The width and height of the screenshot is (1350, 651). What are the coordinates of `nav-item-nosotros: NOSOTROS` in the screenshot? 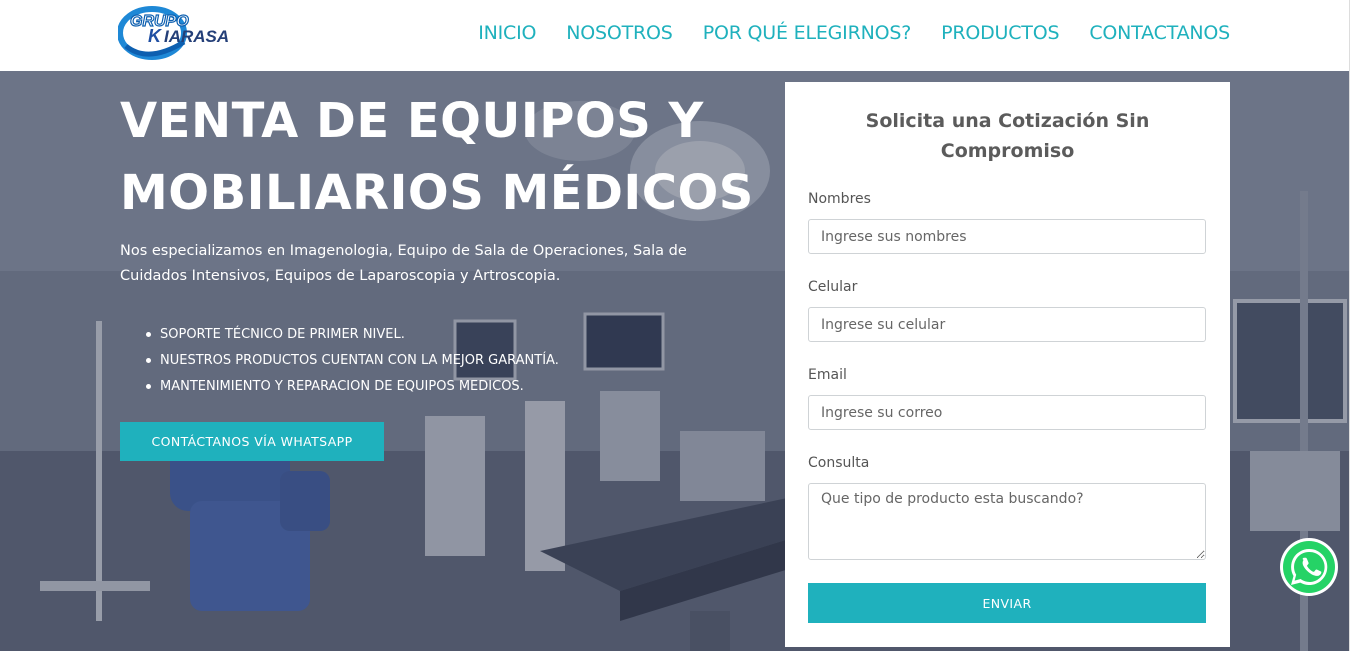 It's located at (619, 33).